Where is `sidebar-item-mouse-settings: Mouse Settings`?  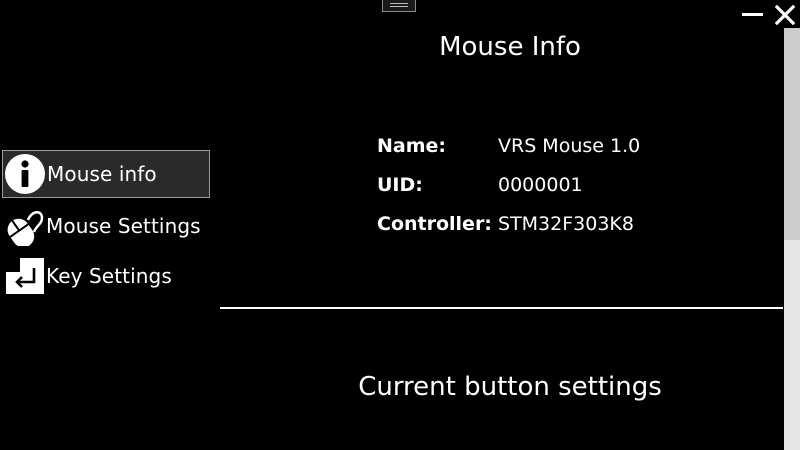 sidebar-item-mouse-settings: Mouse Settings is located at coordinates (106, 226).